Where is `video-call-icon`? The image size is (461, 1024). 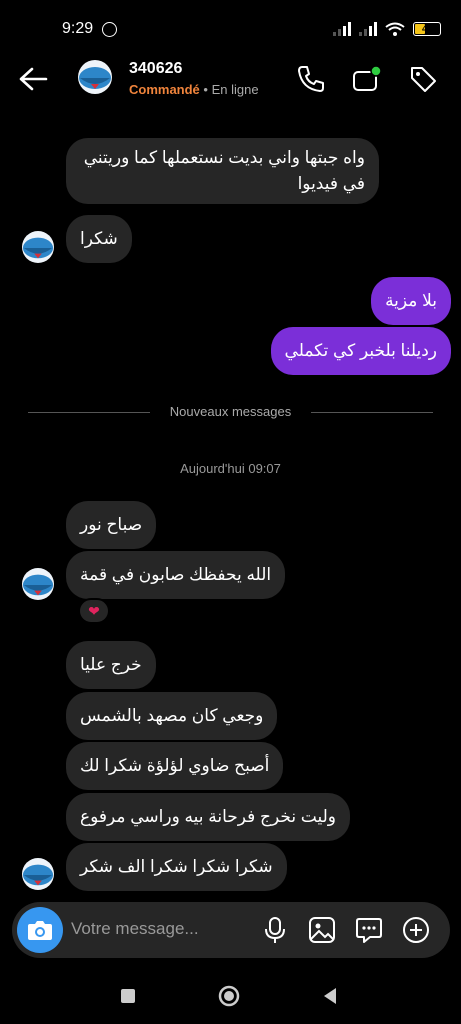
video-call-icon is located at coordinates (367, 79).